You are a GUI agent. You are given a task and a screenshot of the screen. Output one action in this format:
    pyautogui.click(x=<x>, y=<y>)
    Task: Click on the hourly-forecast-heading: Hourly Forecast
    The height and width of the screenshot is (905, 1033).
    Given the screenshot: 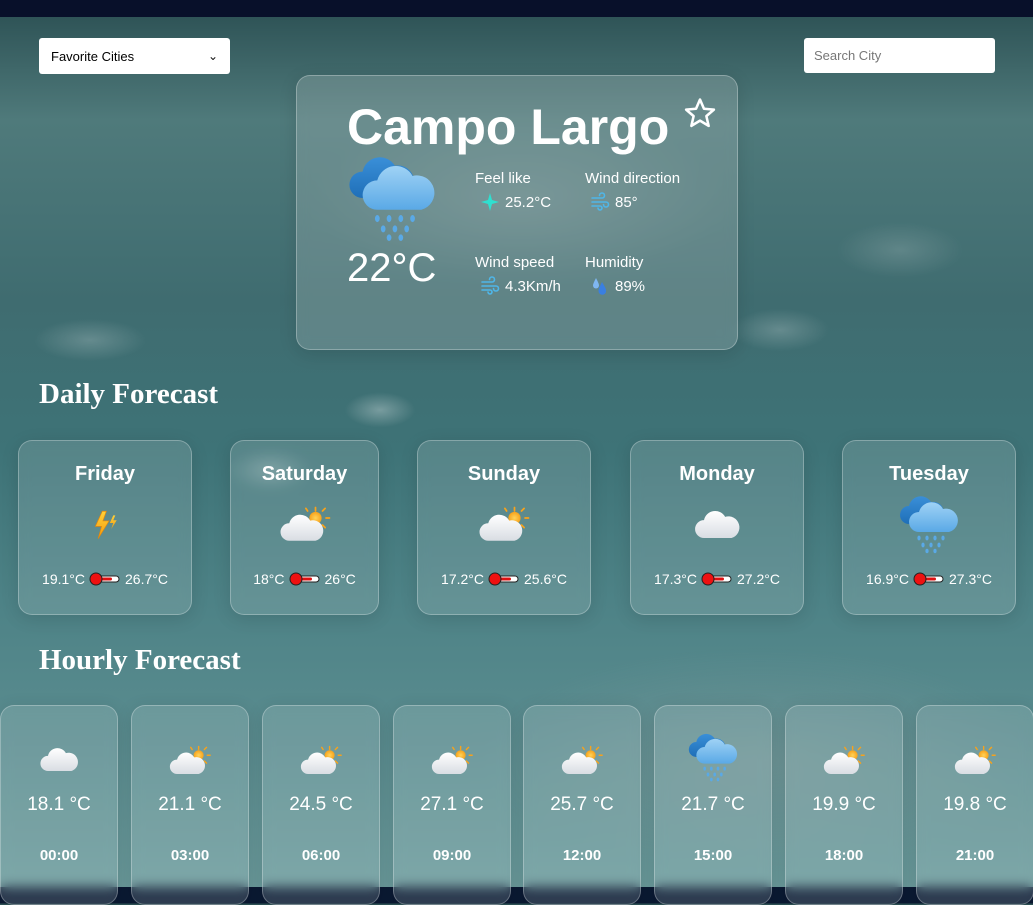 What is the action you would take?
    pyautogui.click(x=140, y=660)
    